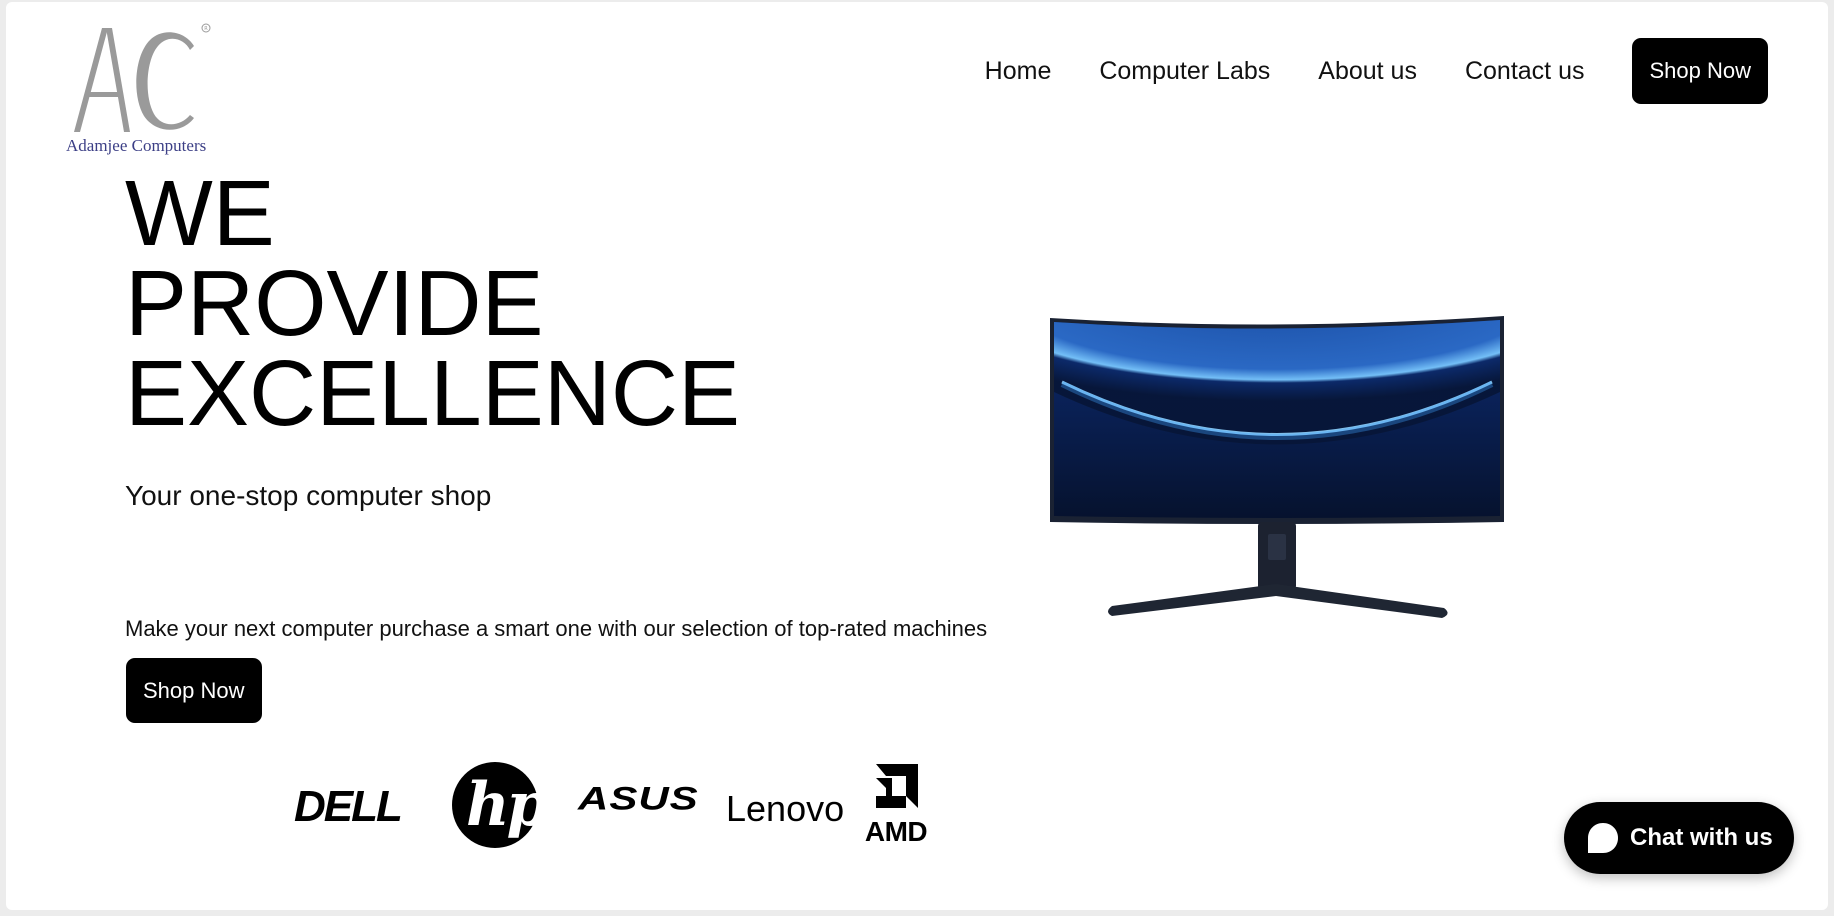 This screenshot has width=1834, height=916. I want to click on nav-shop-now-button: Shop Now, so click(1700, 71).